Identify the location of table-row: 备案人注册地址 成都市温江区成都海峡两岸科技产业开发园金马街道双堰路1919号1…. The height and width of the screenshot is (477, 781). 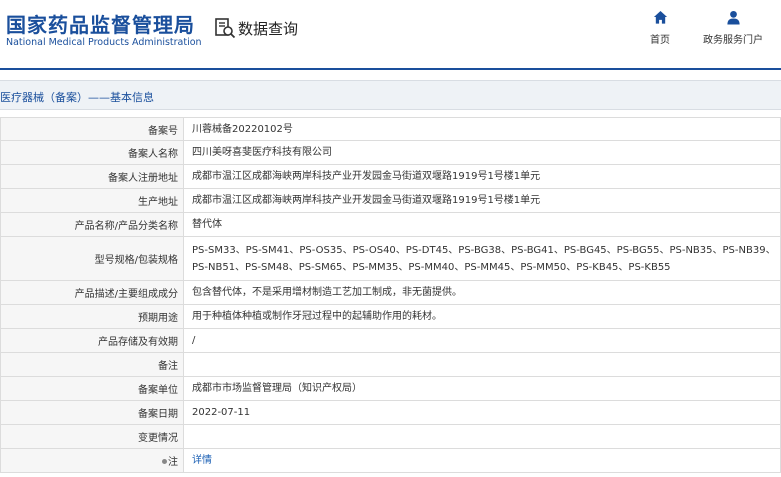
(390, 176).